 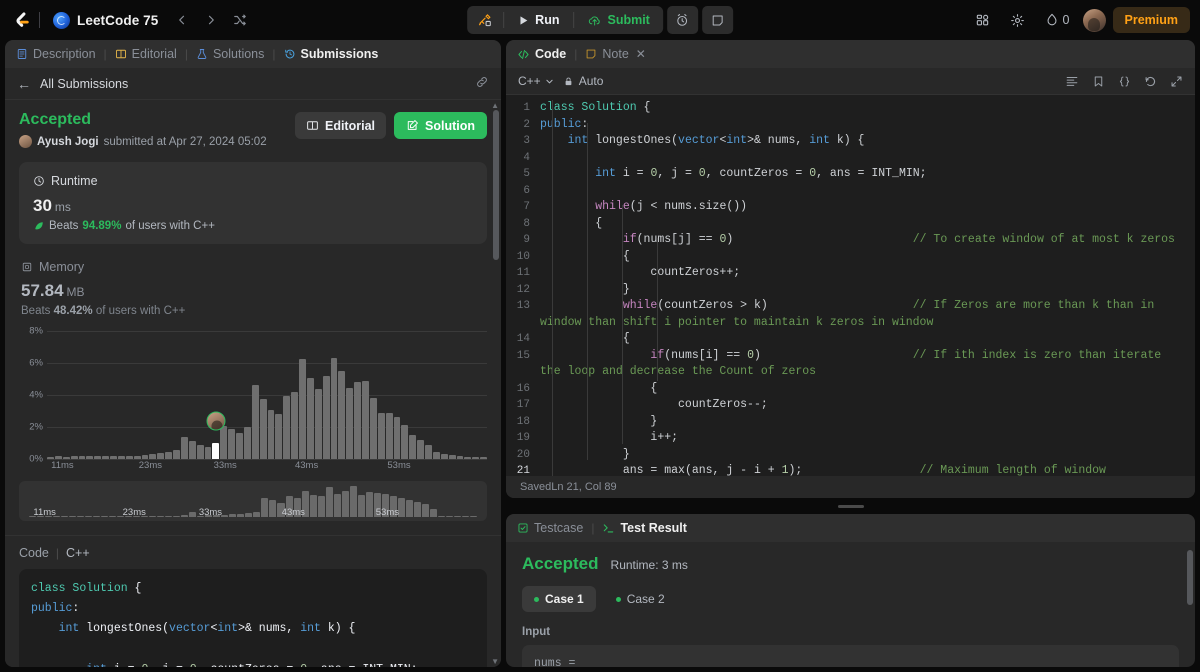 I want to click on code-line-text: i++;, so click(x=867, y=438).